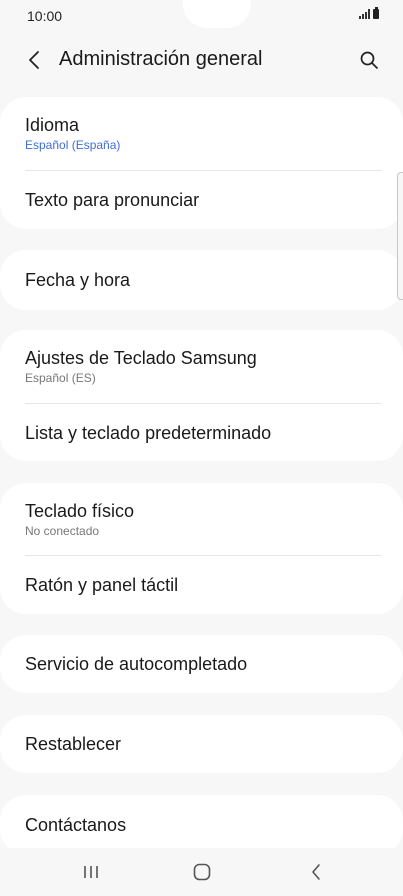  I want to click on status-bar: 10:00, so click(201, 16).